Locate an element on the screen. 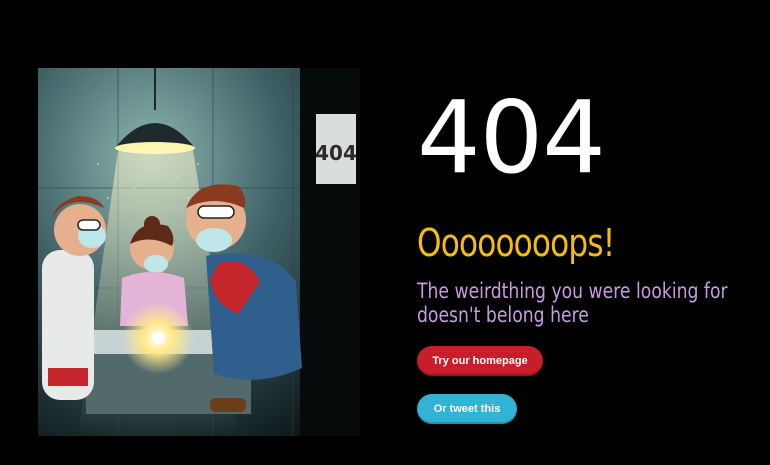 Image resolution: width=770 pixels, height=465 pixels. homepage-button: Try our homepage is located at coordinates (480, 361).